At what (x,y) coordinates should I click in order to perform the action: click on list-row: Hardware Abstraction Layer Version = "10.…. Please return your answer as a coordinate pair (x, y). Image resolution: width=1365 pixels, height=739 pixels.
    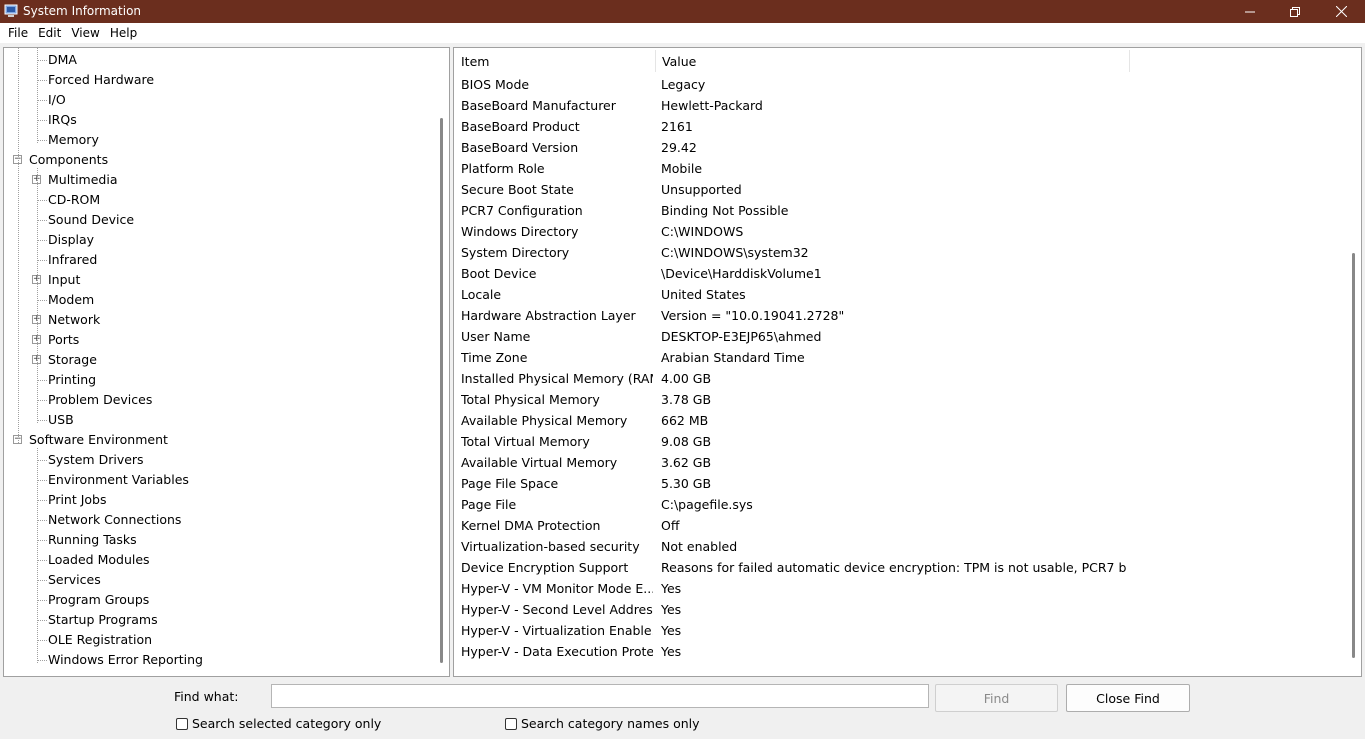
    Looking at the image, I should click on (904, 315).